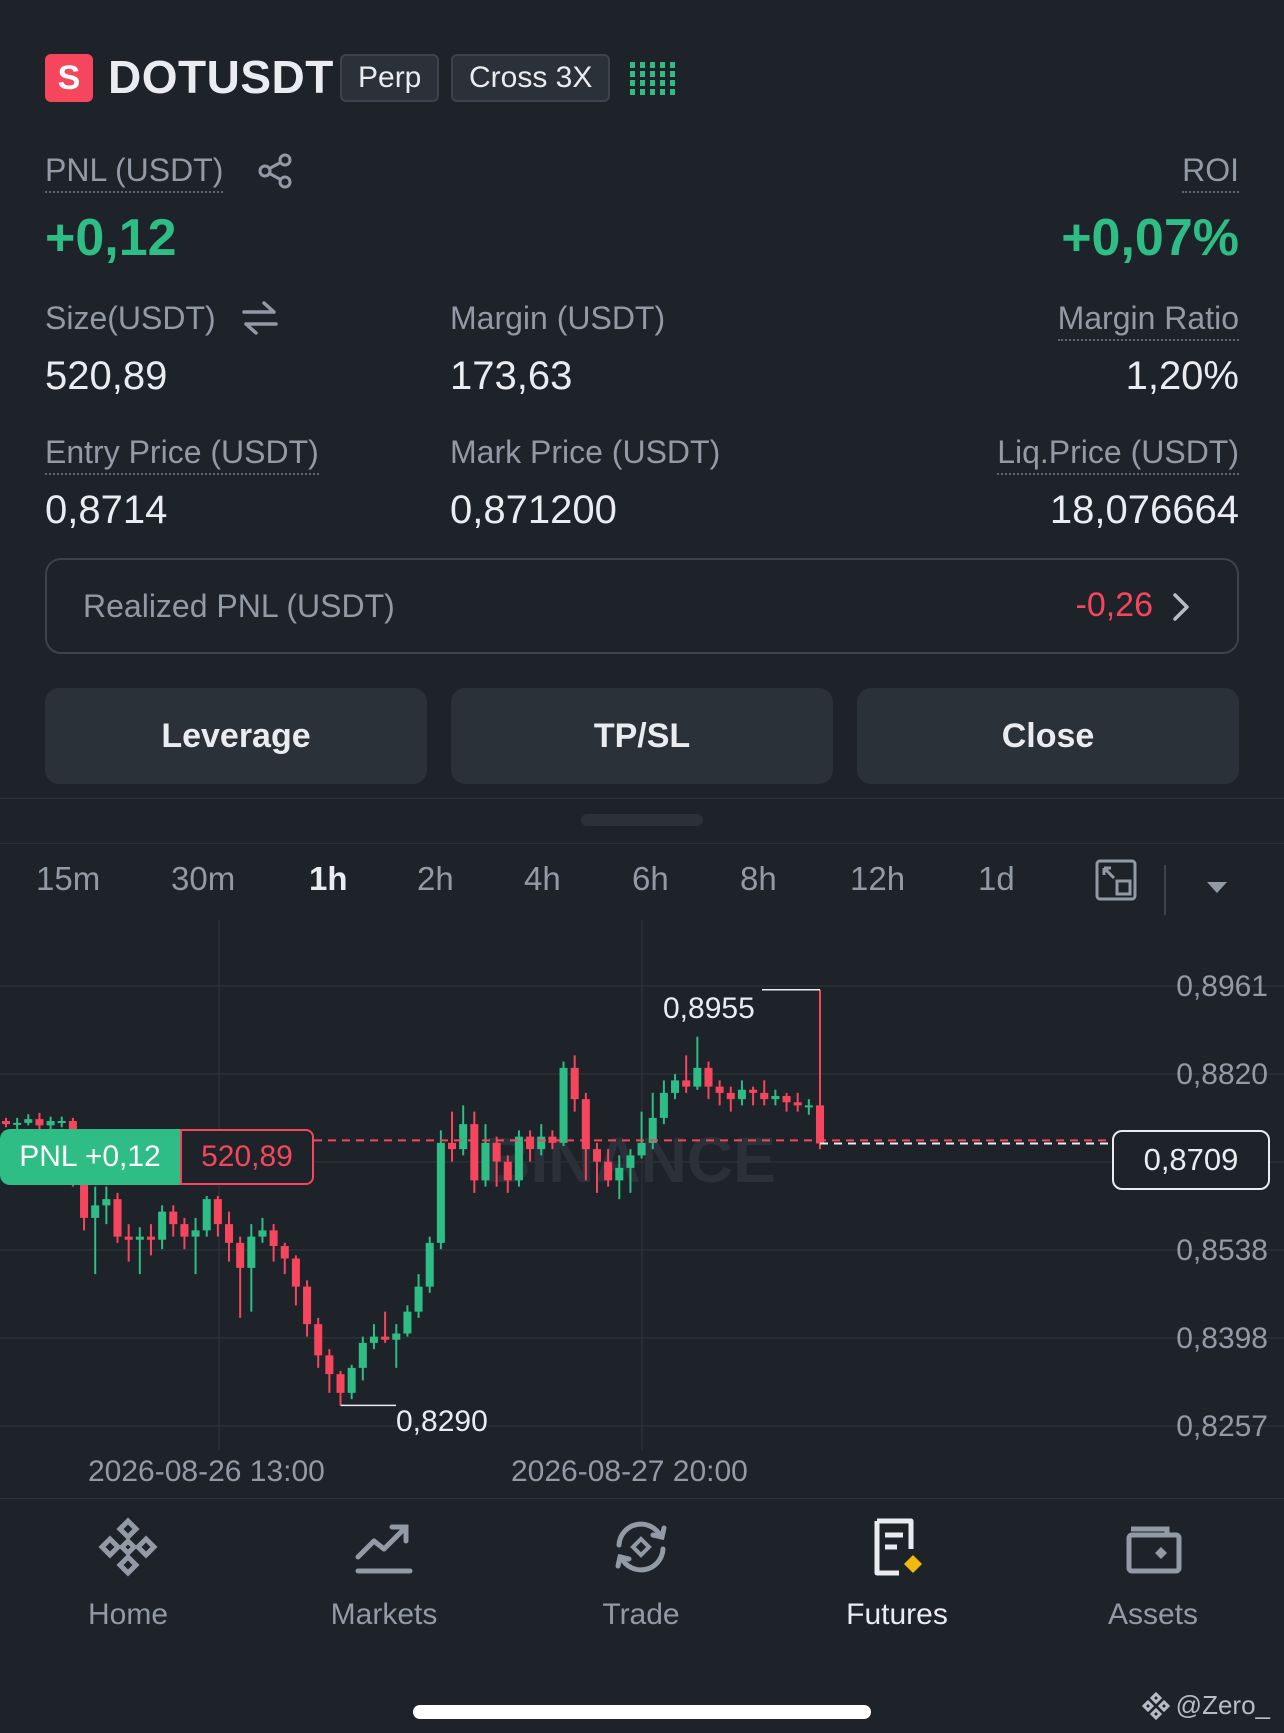 Image resolution: width=1284 pixels, height=1733 pixels. What do you see at coordinates (629, 1471) in the screenshot?
I see `x-tick-label: 2026-08-27 20:00` at bounding box center [629, 1471].